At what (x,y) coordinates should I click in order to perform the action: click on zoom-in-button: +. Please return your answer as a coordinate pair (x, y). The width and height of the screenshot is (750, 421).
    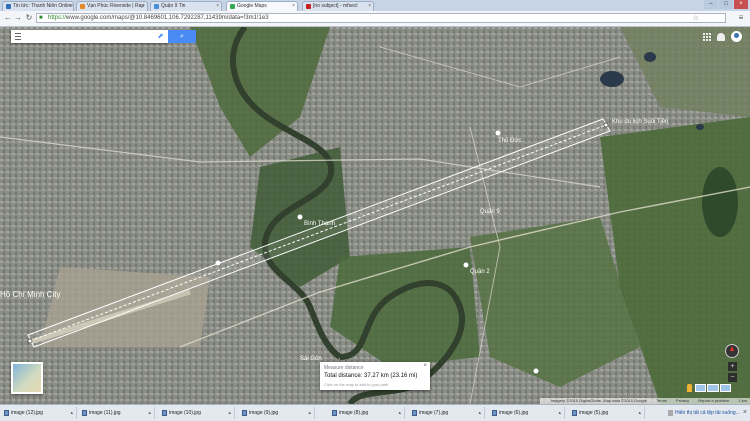
    Looking at the image, I should click on (732, 366).